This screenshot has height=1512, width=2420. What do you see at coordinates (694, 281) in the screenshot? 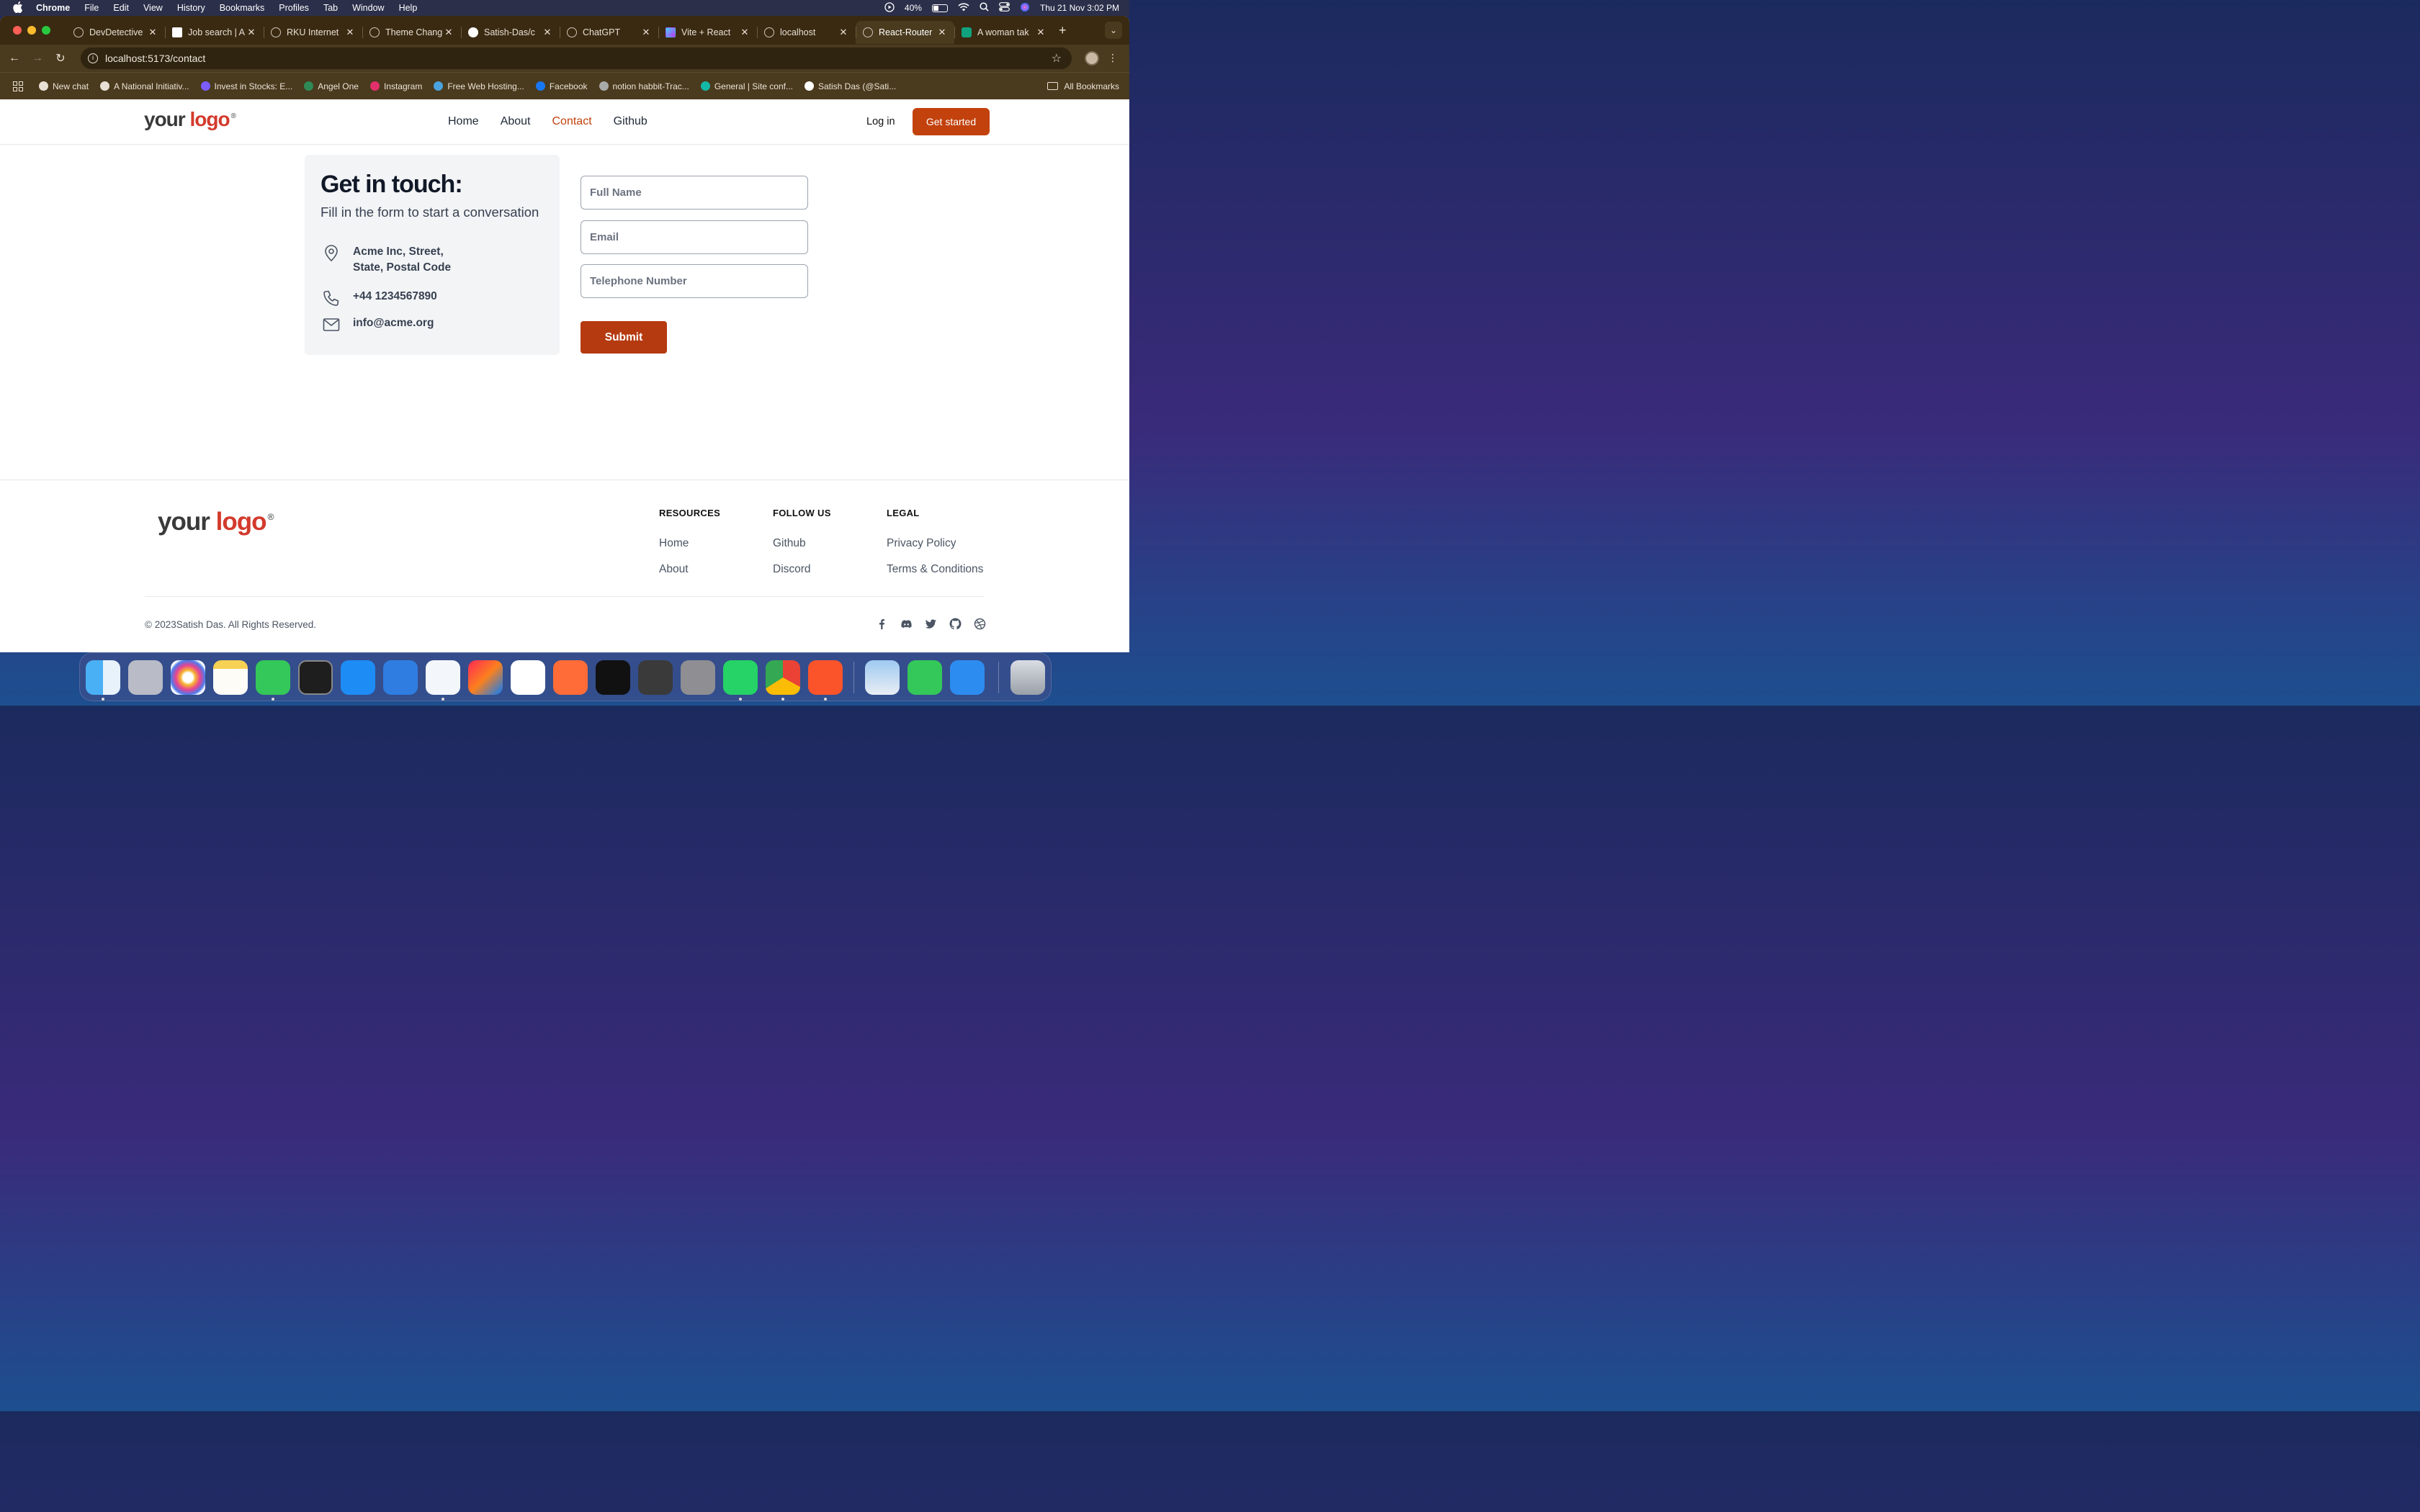
I see `telephone-input` at bounding box center [694, 281].